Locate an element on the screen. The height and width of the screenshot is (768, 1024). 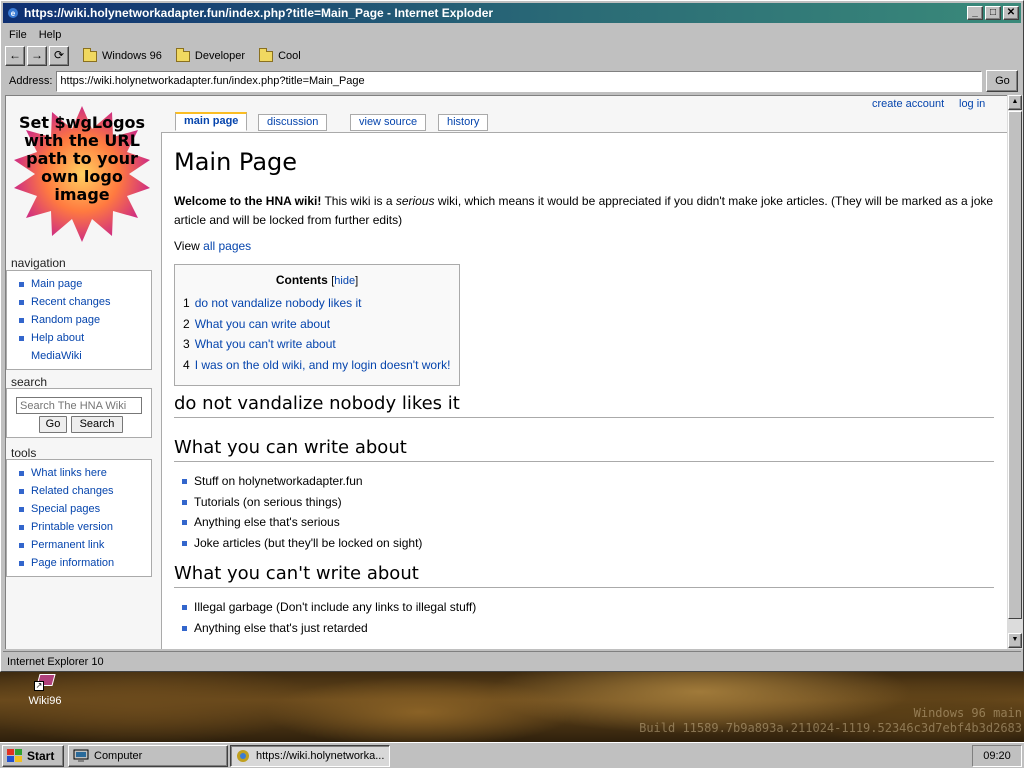
task-computer: Computer is located at coordinates (148, 756).